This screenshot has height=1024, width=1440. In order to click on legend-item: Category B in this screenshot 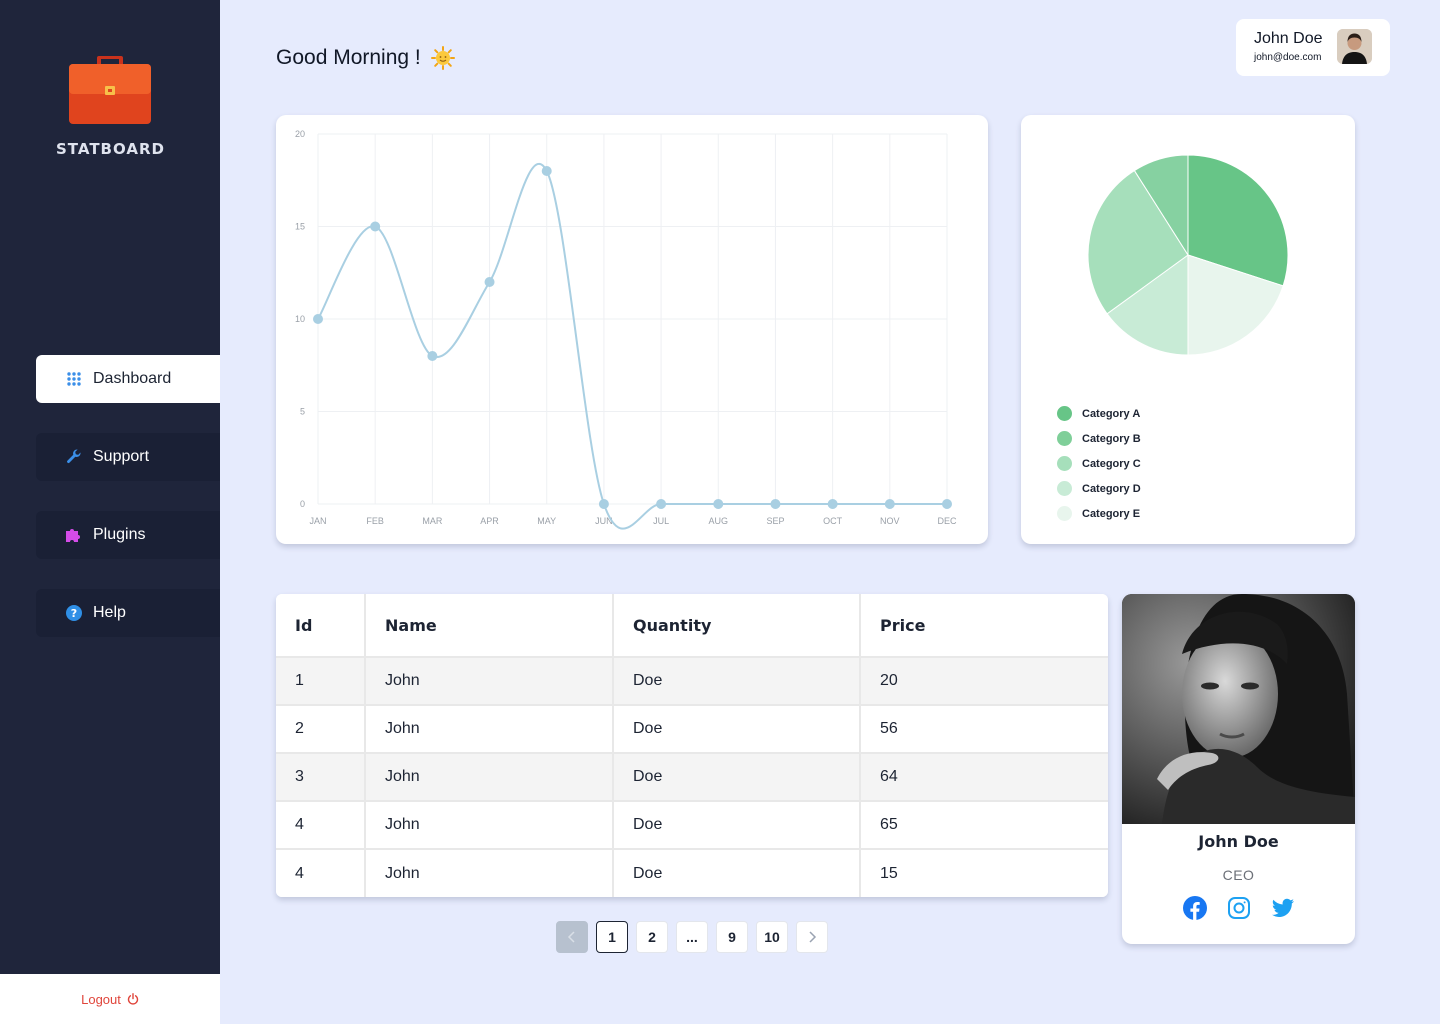, I will do `click(1099, 438)`.